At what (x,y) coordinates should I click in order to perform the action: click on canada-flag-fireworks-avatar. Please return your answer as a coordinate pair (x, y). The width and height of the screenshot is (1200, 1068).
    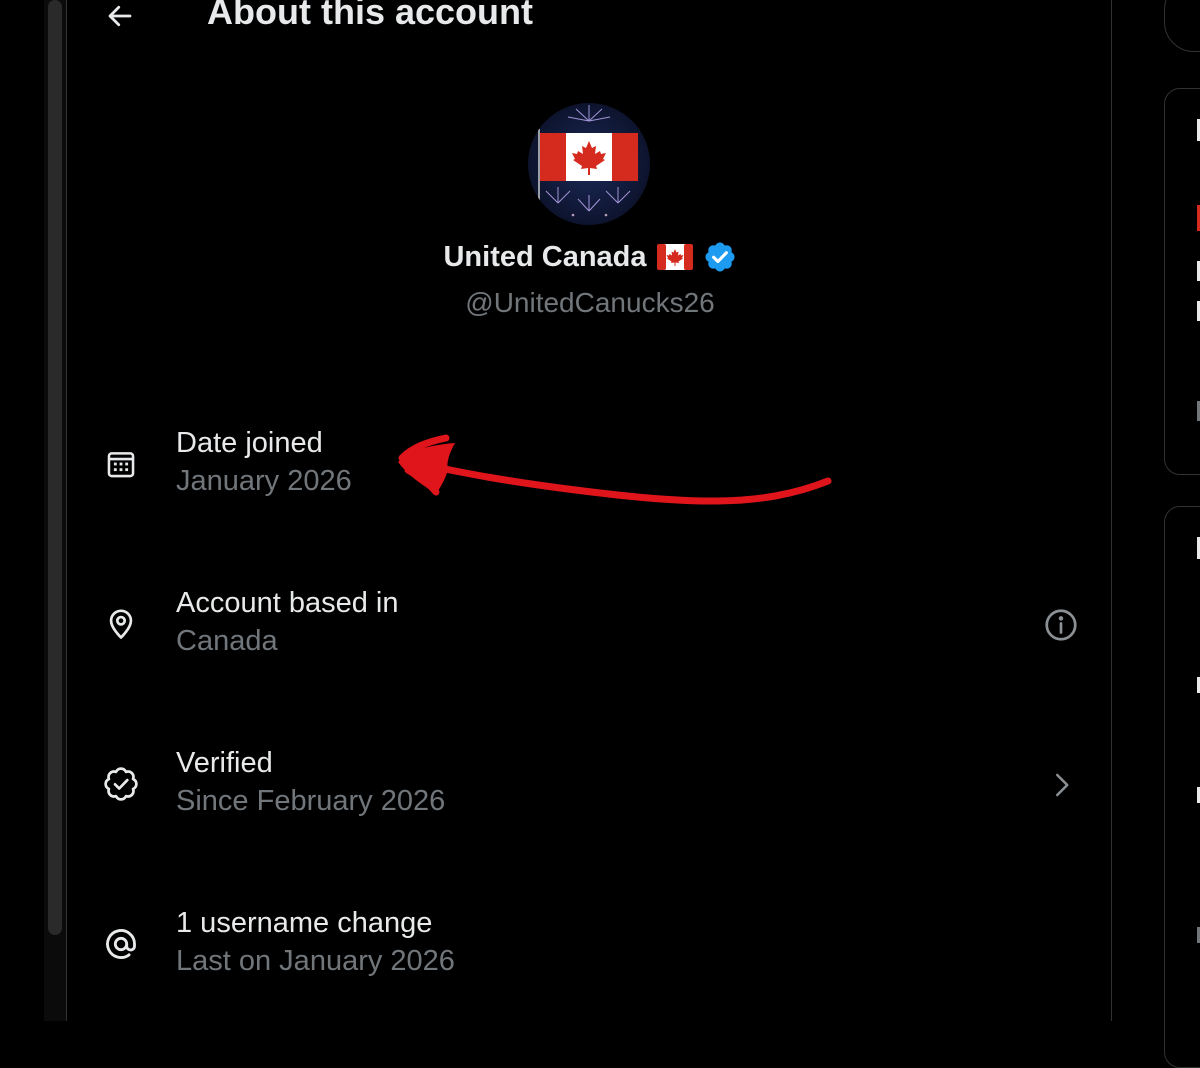
    Looking at the image, I should click on (589, 164).